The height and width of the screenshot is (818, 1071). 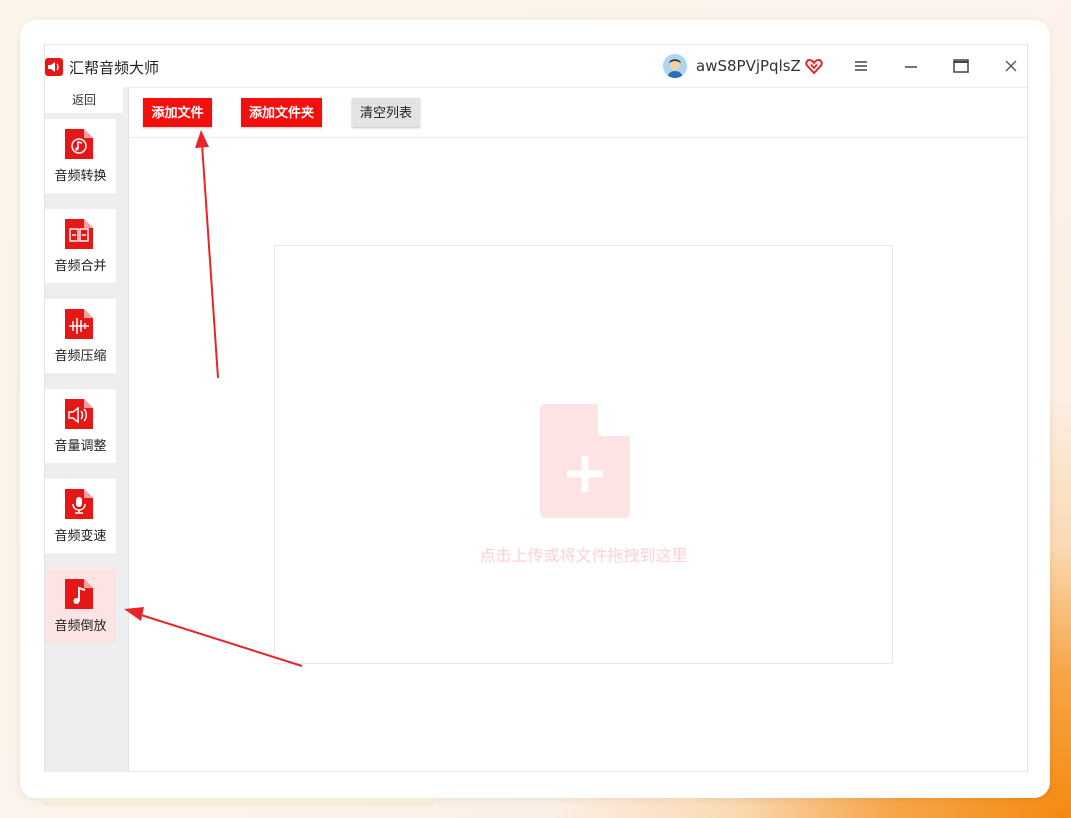 I want to click on username: awS8PVjPqlsZ, so click(x=748, y=66).